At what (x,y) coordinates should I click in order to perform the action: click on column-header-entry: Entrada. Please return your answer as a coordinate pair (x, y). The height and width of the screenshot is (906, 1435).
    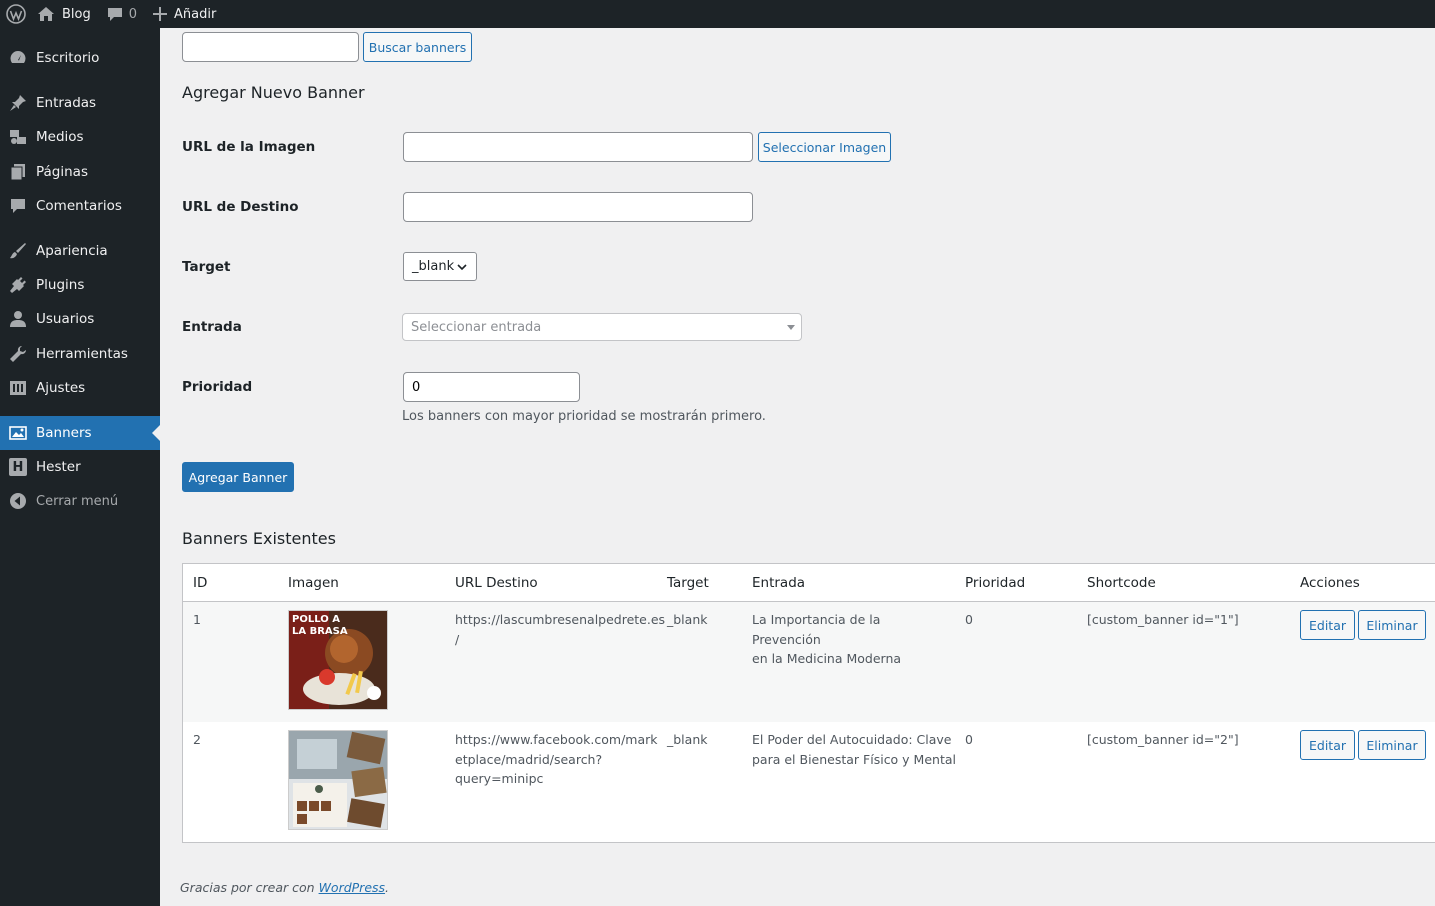
    Looking at the image, I should click on (779, 582).